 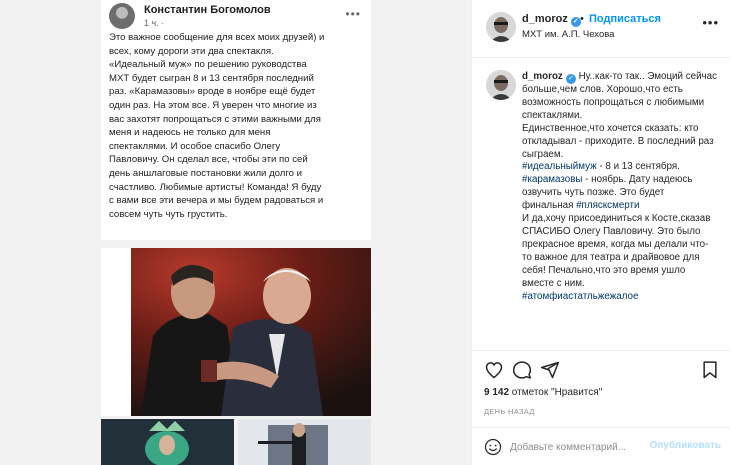 I want to click on likes-count: 9 142 отметок "Нравится", so click(x=543, y=392).